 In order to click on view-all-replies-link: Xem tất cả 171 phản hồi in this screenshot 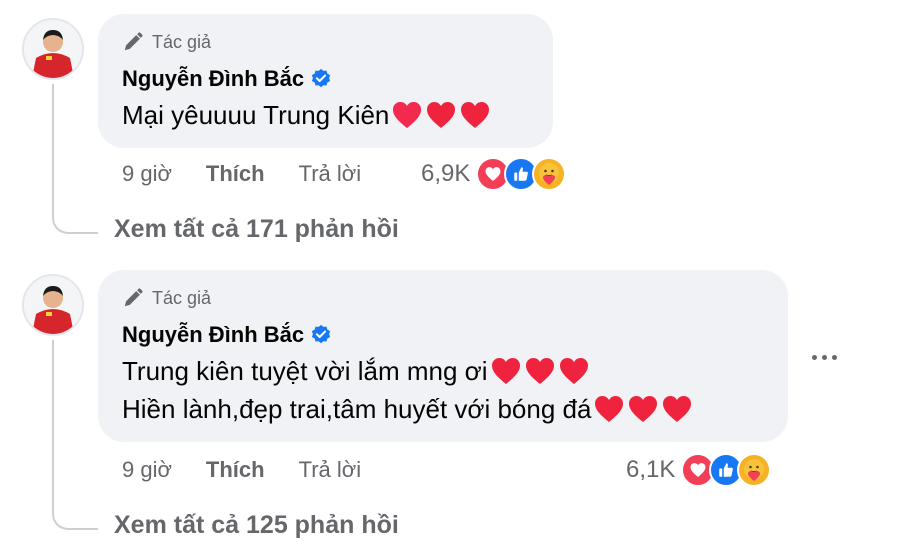, I will do `click(256, 229)`.